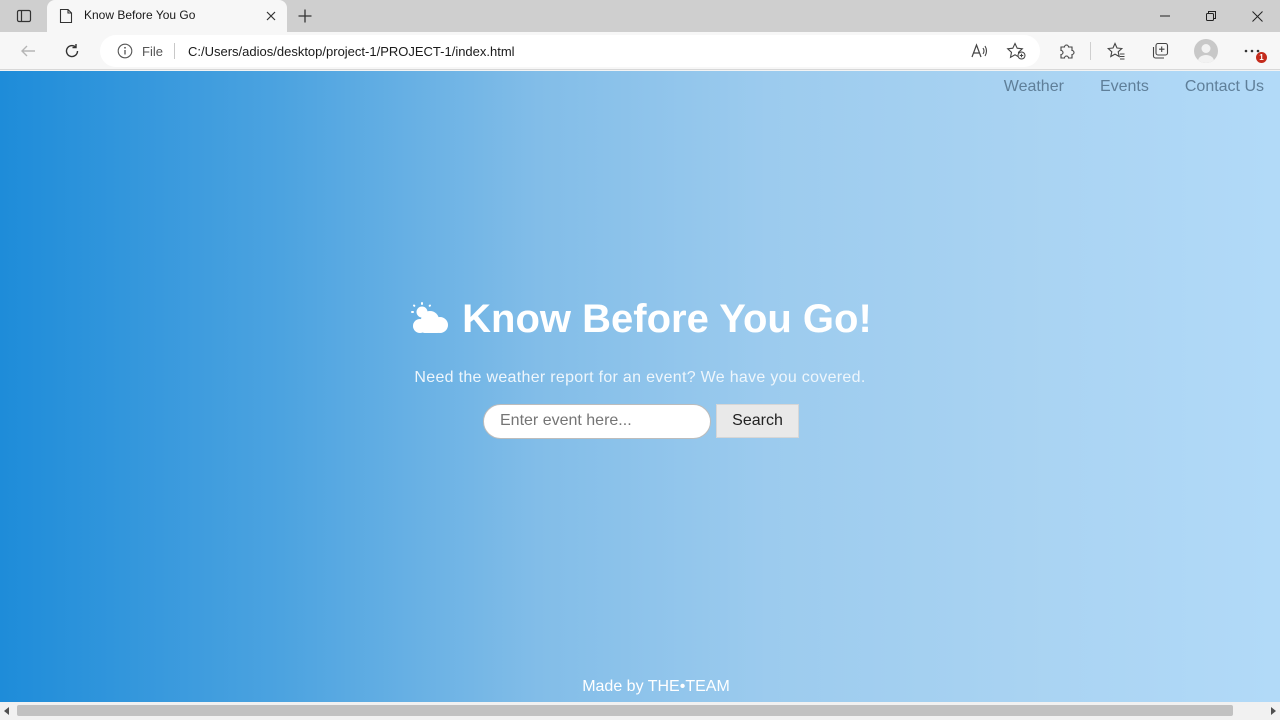 This screenshot has width=1280, height=720. I want to click on search-button: Search, so click(757, 420).